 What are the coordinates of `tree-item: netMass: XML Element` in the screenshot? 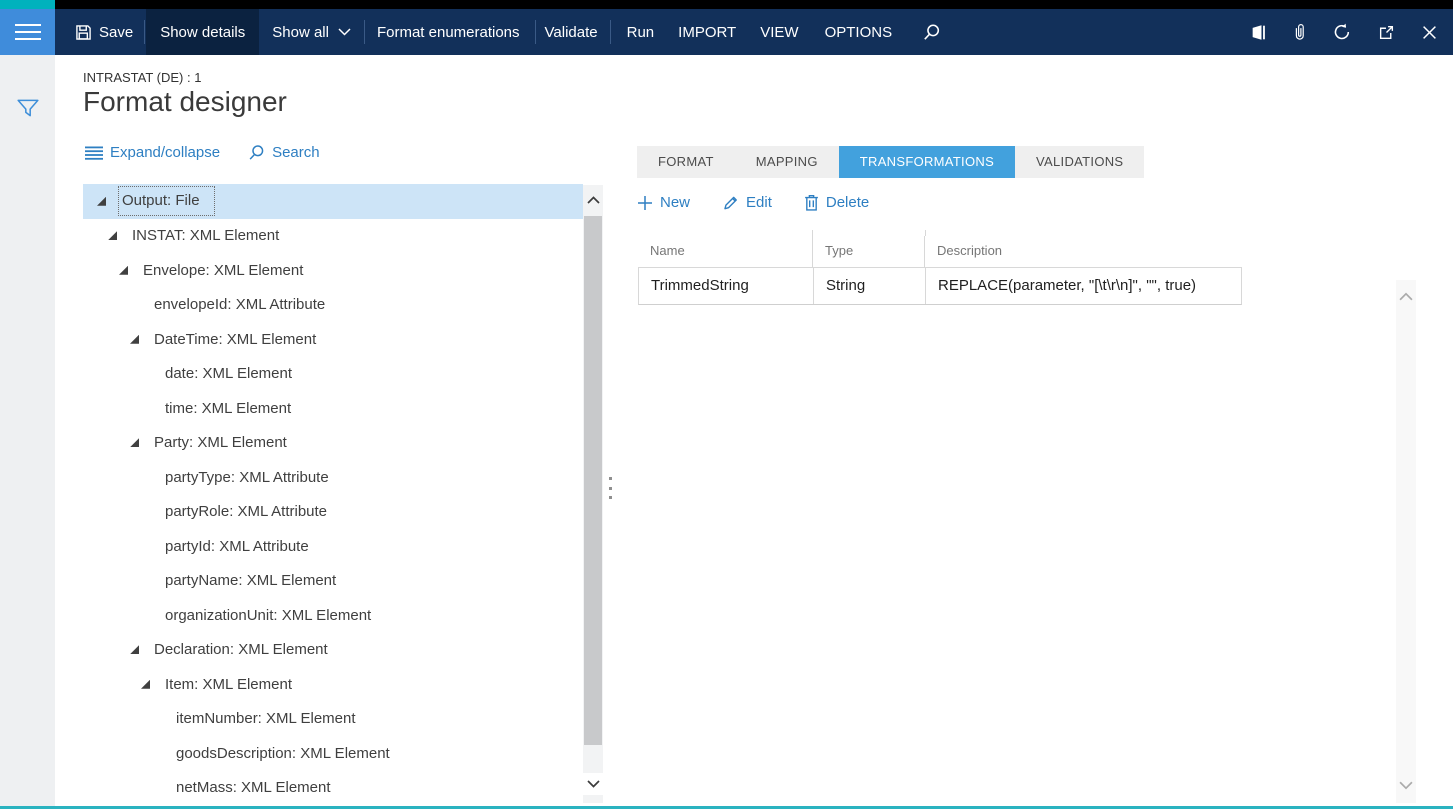 It's located at (333, 788).